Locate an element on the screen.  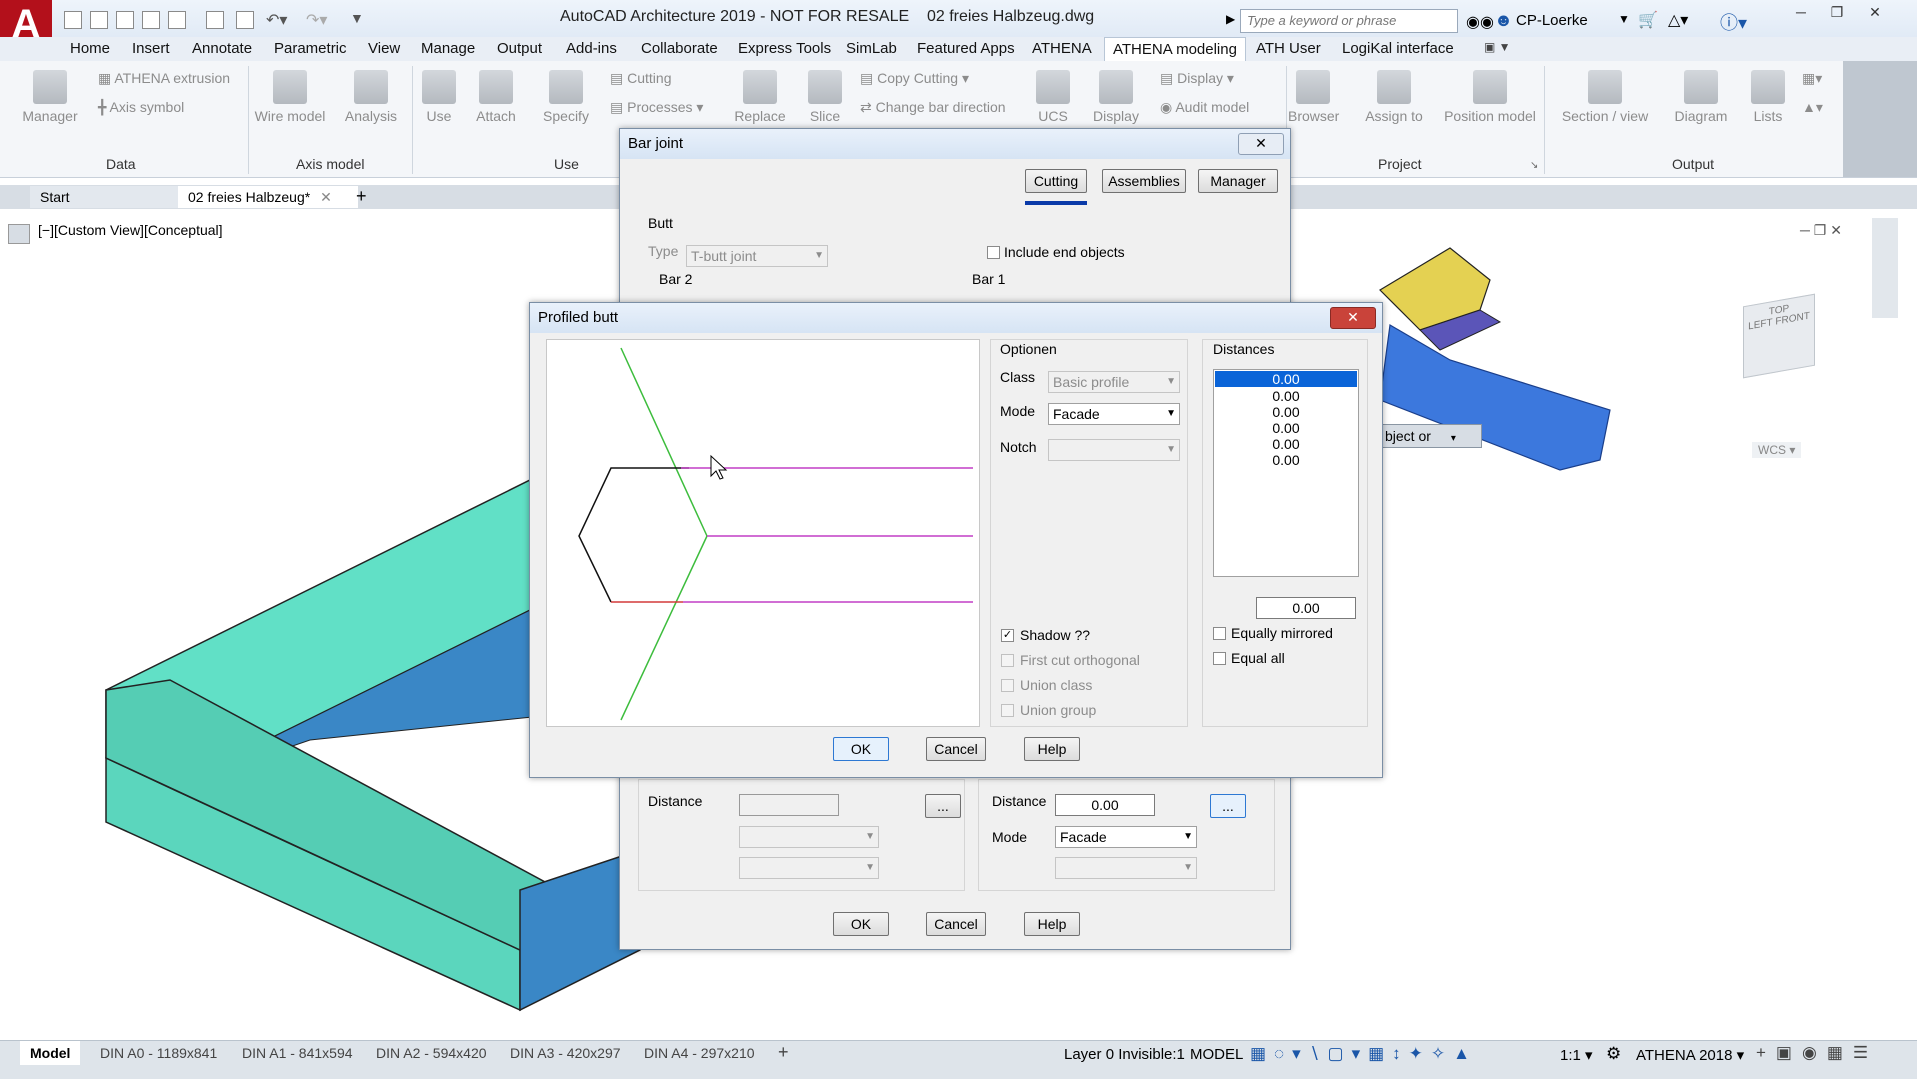
model-space-toggle: MODEL is located at coordinates (1216, 1054).